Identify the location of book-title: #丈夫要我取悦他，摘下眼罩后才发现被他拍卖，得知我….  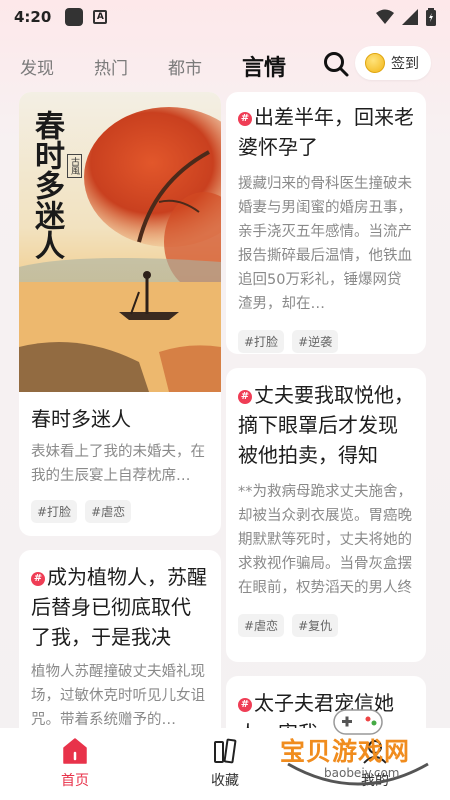
(326, 425).